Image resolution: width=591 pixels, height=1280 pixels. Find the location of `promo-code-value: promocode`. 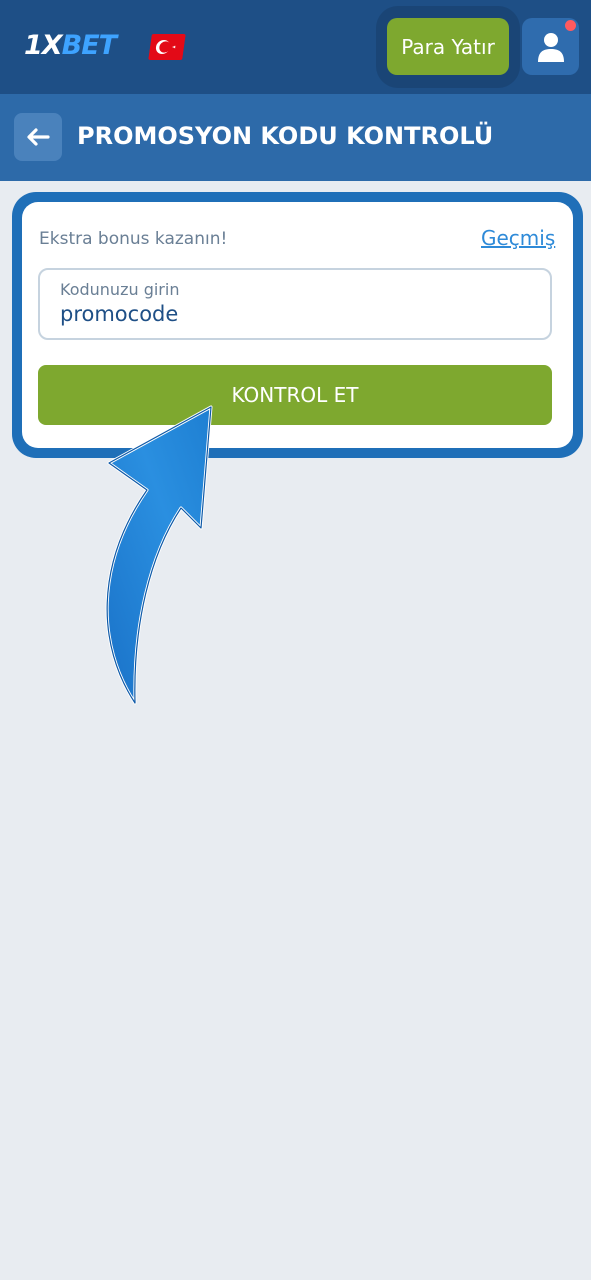

promo-code-value: promocode is located at coordinates (119, 314).